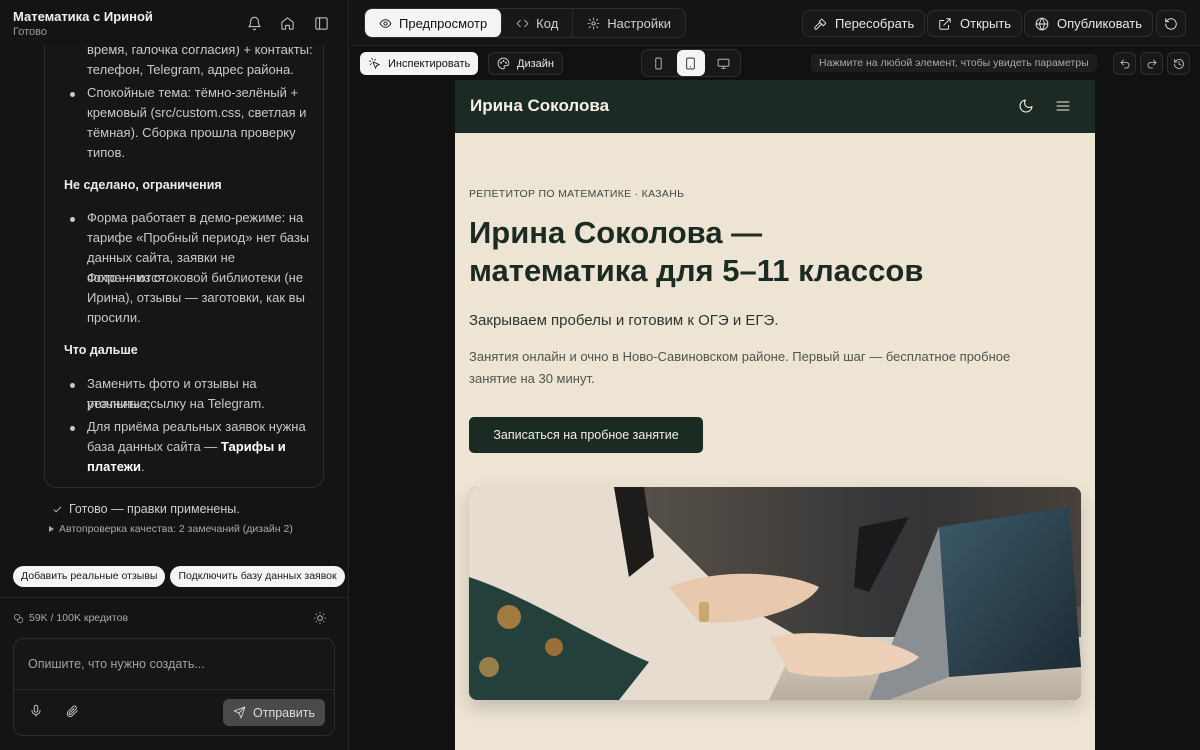  What do you see at coordinates (539, 106) in the screenshot?
I see `site-brand: Ирина Соколова` at bounding box center [539, 106].